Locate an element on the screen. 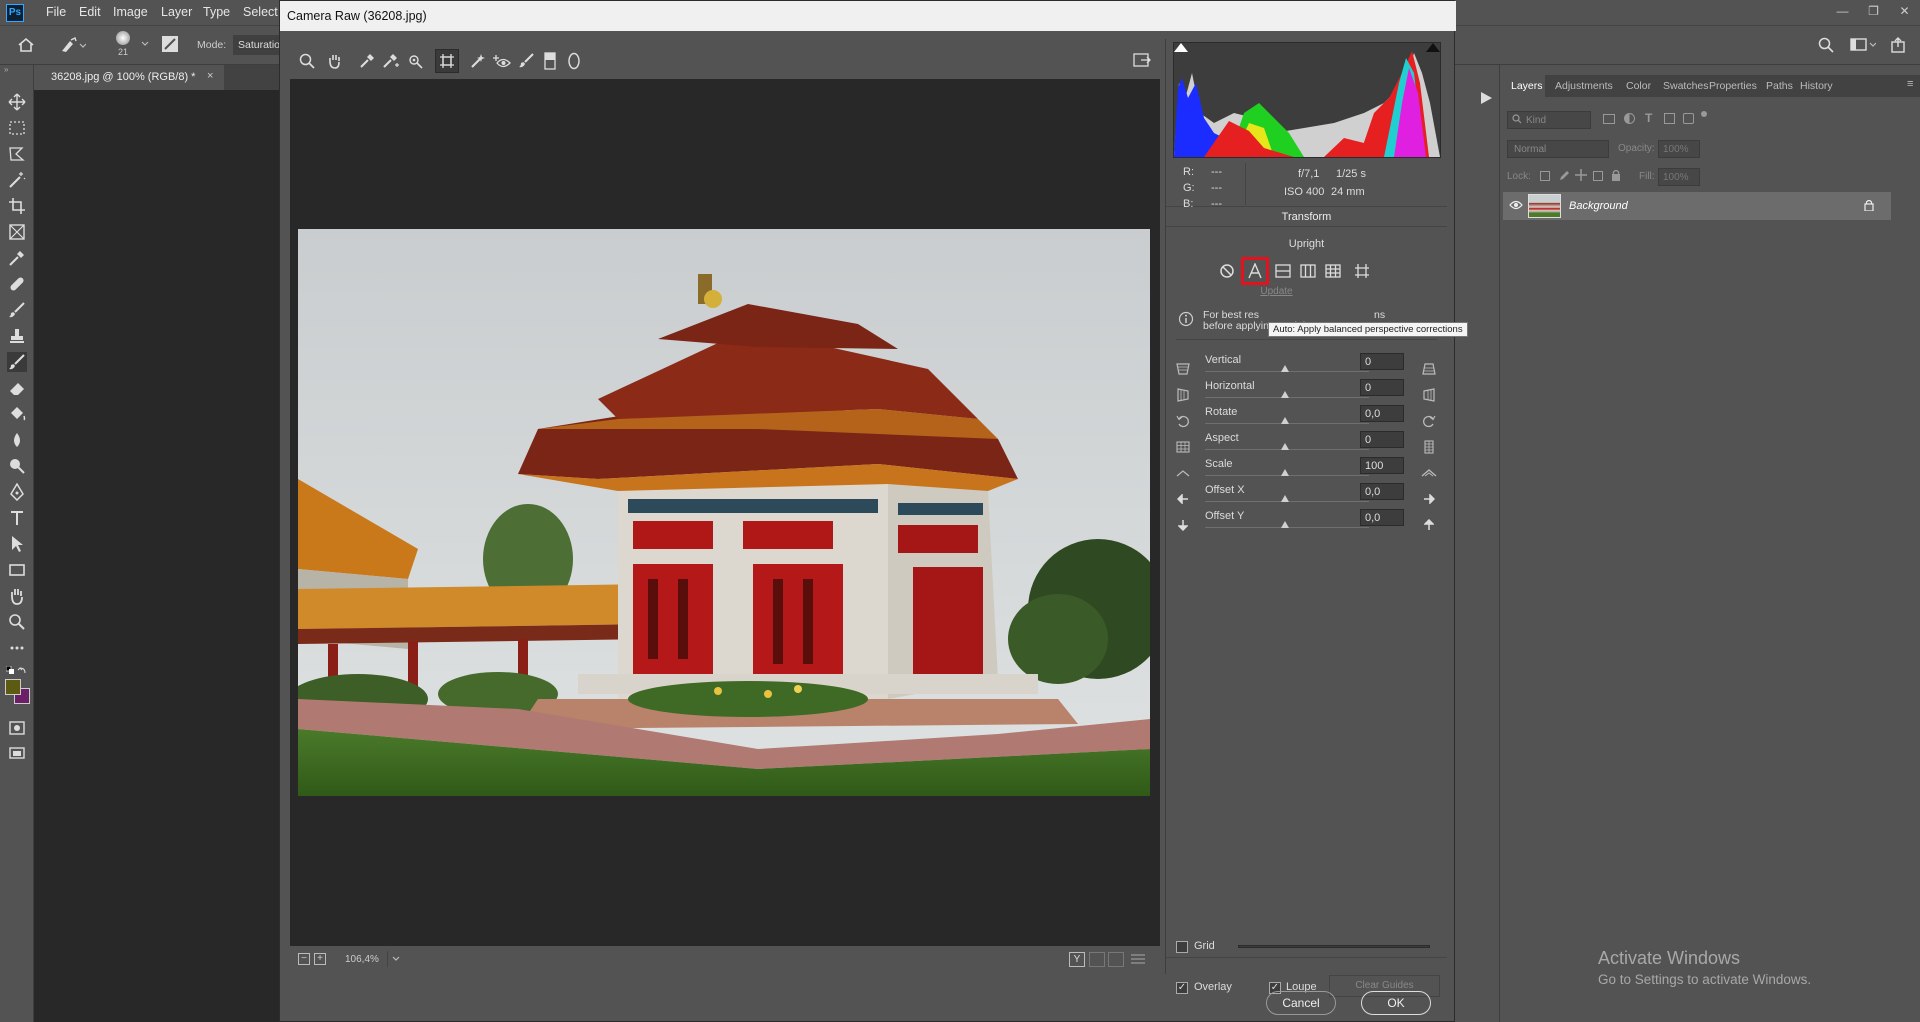 This screenshot has width=1920, height=1022. crop-tool-icon is located at coordinates (17, 206).